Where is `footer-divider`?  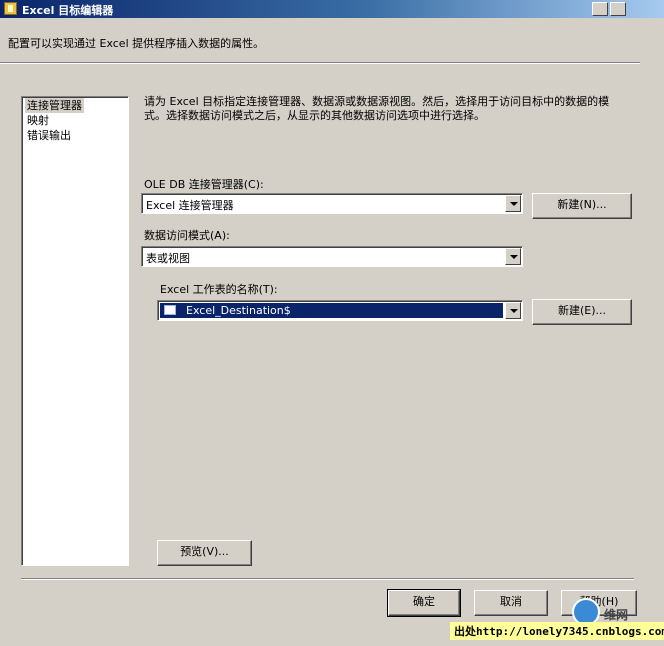 footer-divider is located at coordinates (327, 579).